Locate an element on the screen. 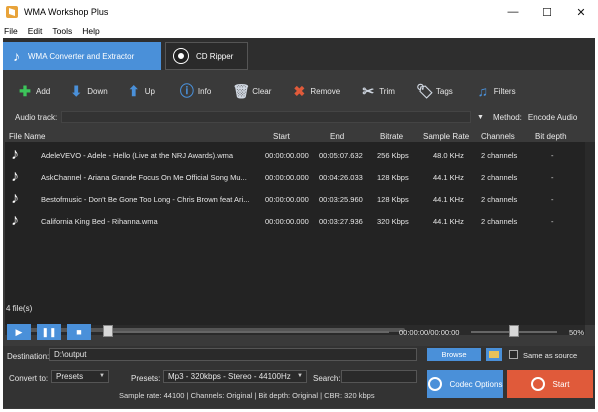  clear-button: 🗑 Clear is located at coordinates (252, 91).